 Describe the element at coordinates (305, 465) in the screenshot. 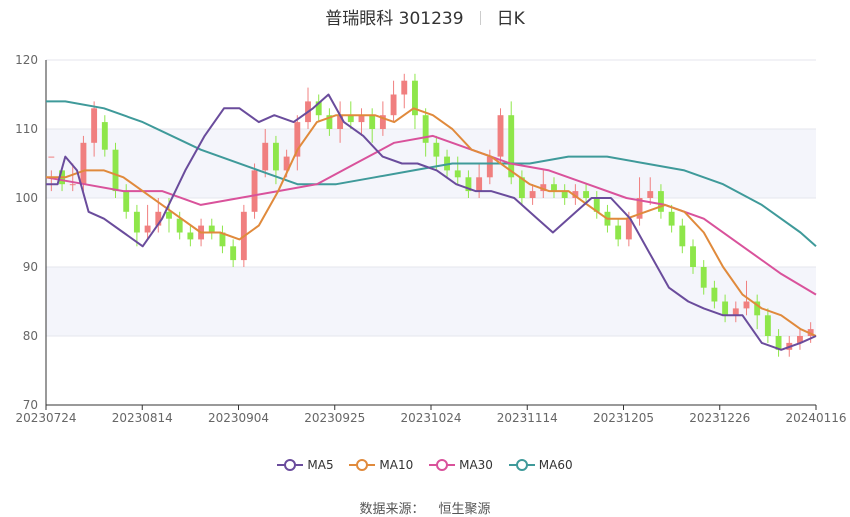

I see `legend-item-ma5: MA5` at that location.